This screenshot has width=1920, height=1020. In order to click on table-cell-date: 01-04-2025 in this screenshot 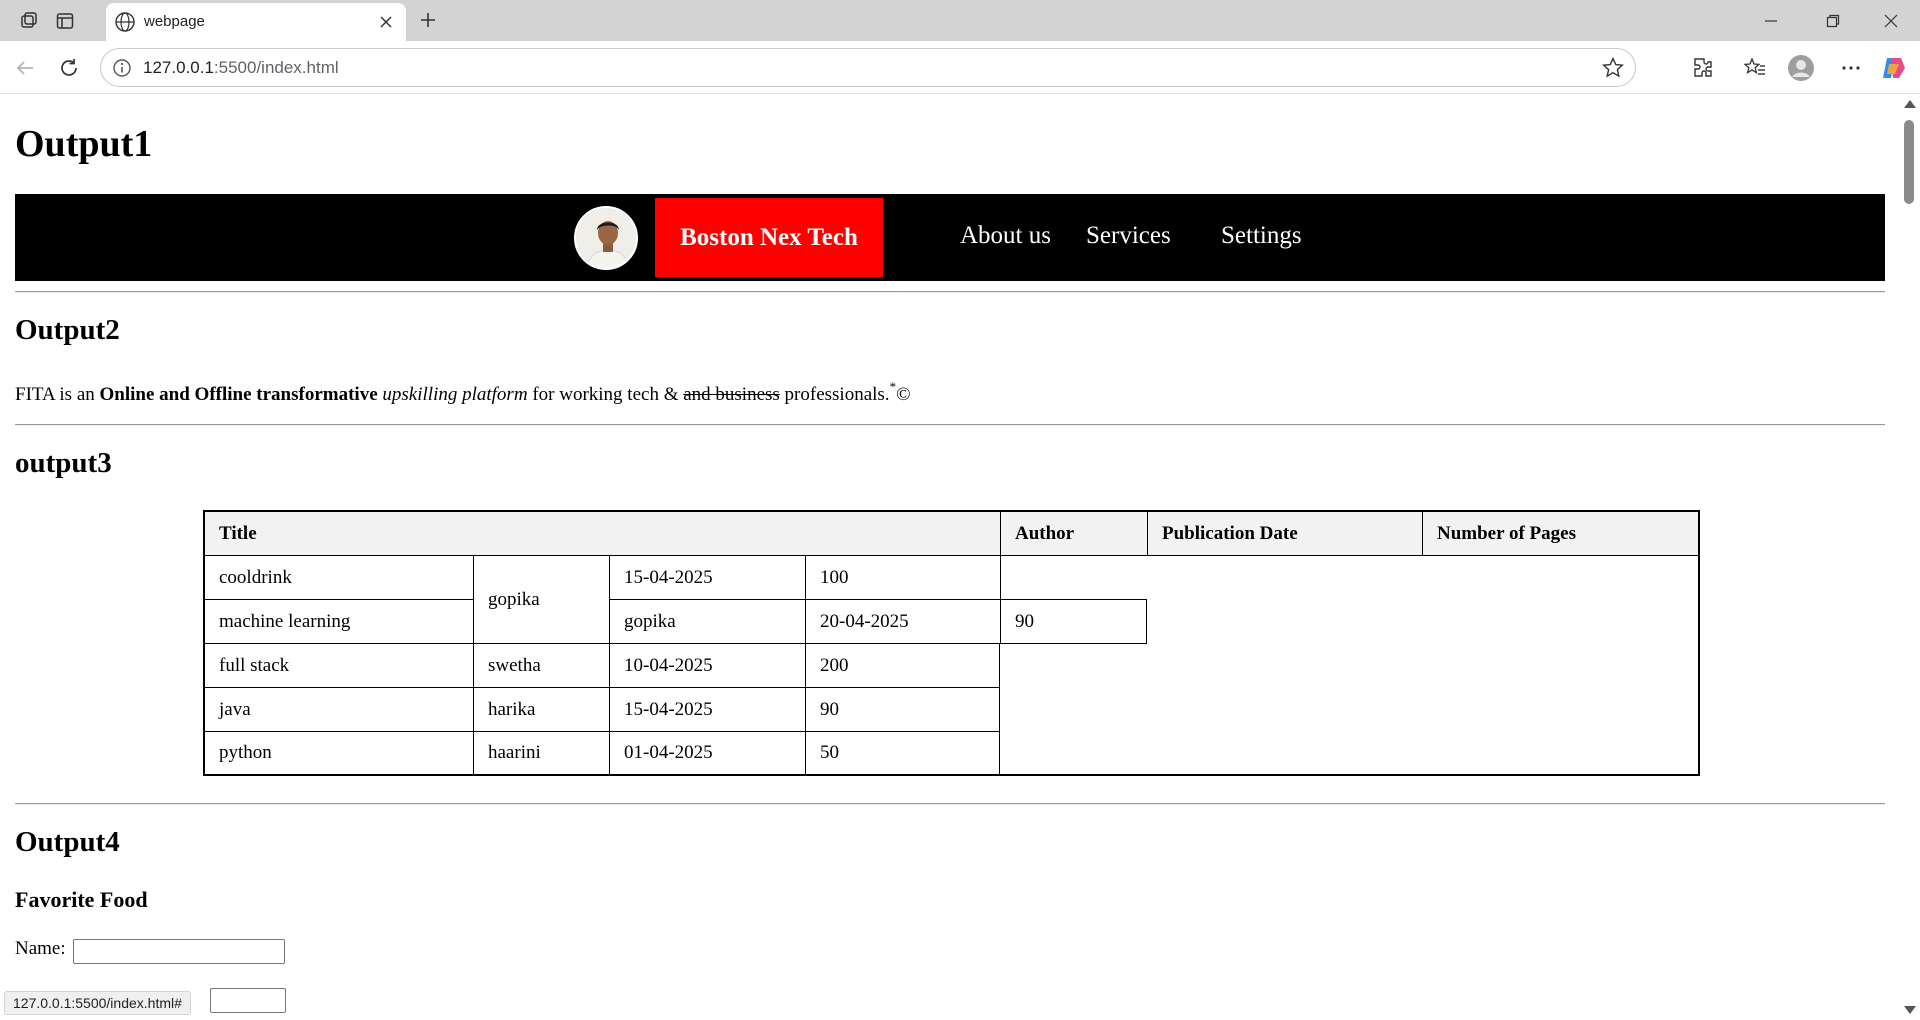, I will do `click(707, 753)`.